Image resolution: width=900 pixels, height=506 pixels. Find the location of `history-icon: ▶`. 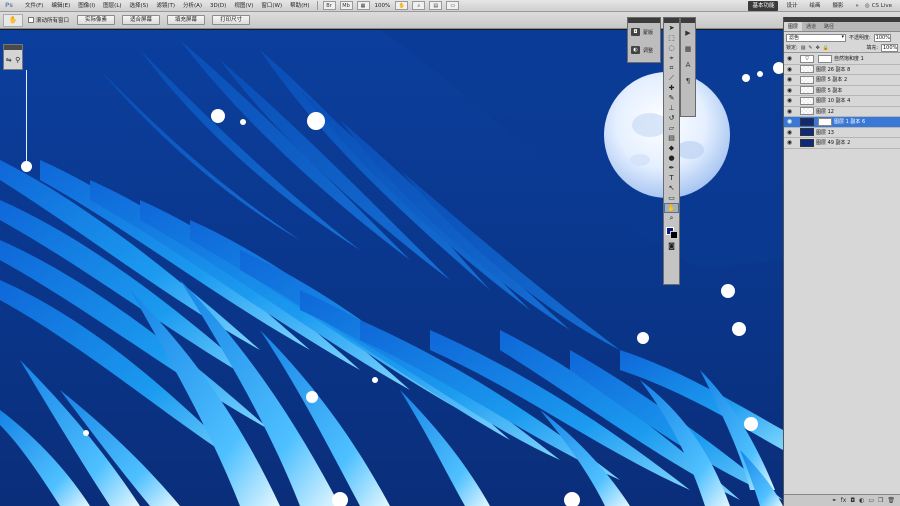

history-icon: ▶ is located at coordinates (688, 33).